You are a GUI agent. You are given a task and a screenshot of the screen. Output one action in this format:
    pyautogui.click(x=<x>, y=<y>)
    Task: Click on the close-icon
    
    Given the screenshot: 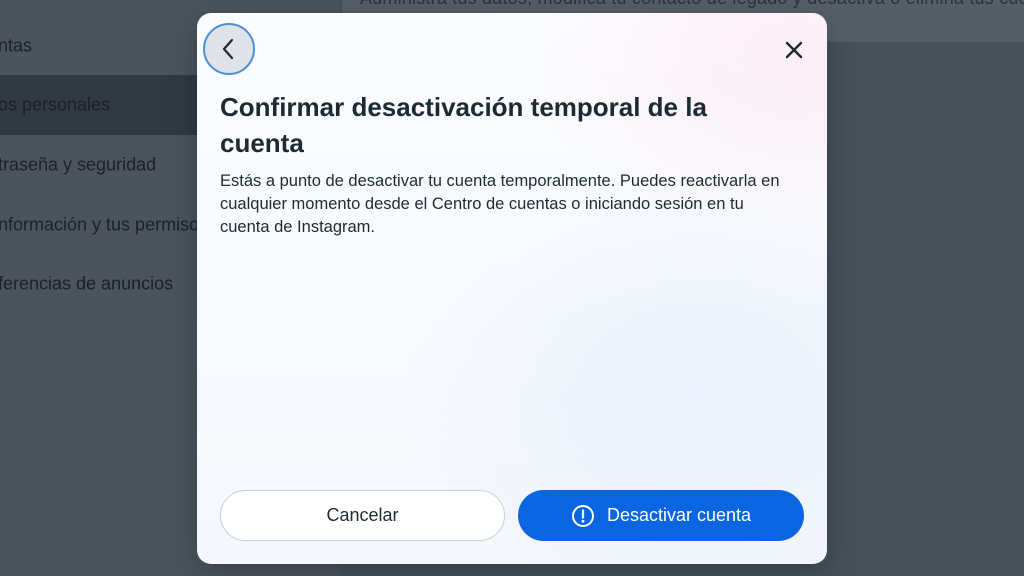 What is the action you would take?
    pyautogui.click(x=794, y=50)
    